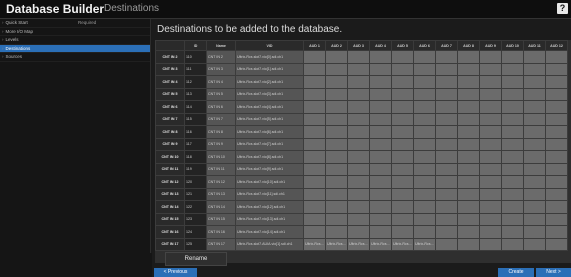 This screenshot has height=277, width=571. What do you see at coordinates (221, 244) in the screenshot?
I see `name-cell: CNT IN 17` at bounding box center [221, 244].